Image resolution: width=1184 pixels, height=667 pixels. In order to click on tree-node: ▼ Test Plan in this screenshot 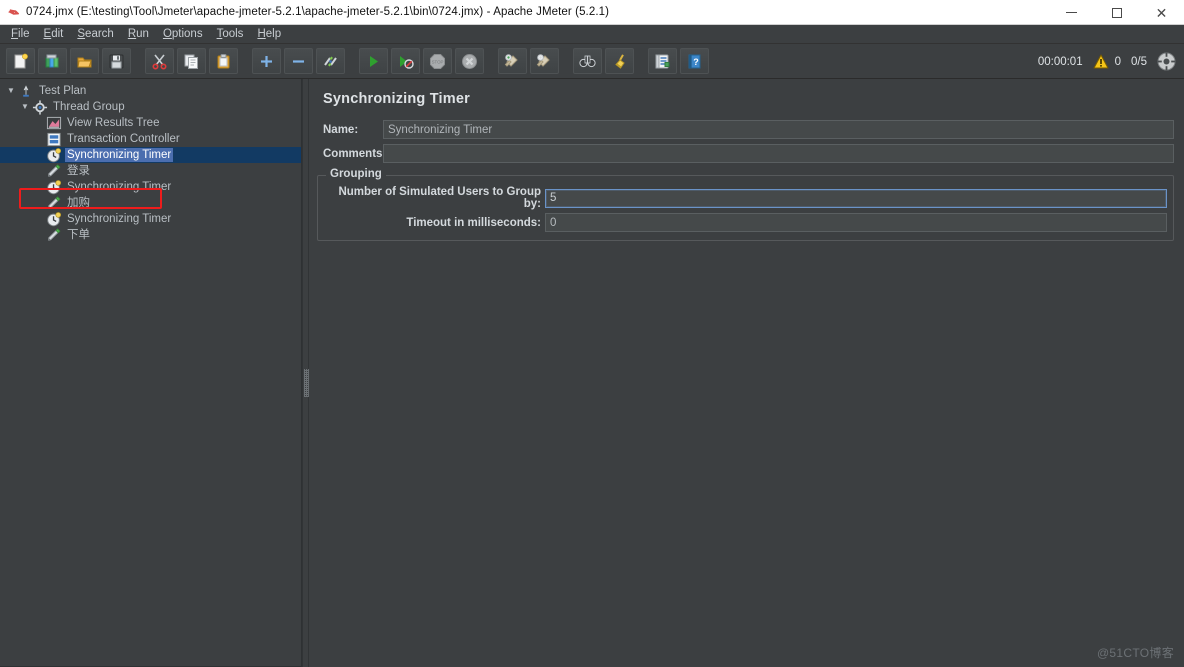, I will do `click(150, 91)`.